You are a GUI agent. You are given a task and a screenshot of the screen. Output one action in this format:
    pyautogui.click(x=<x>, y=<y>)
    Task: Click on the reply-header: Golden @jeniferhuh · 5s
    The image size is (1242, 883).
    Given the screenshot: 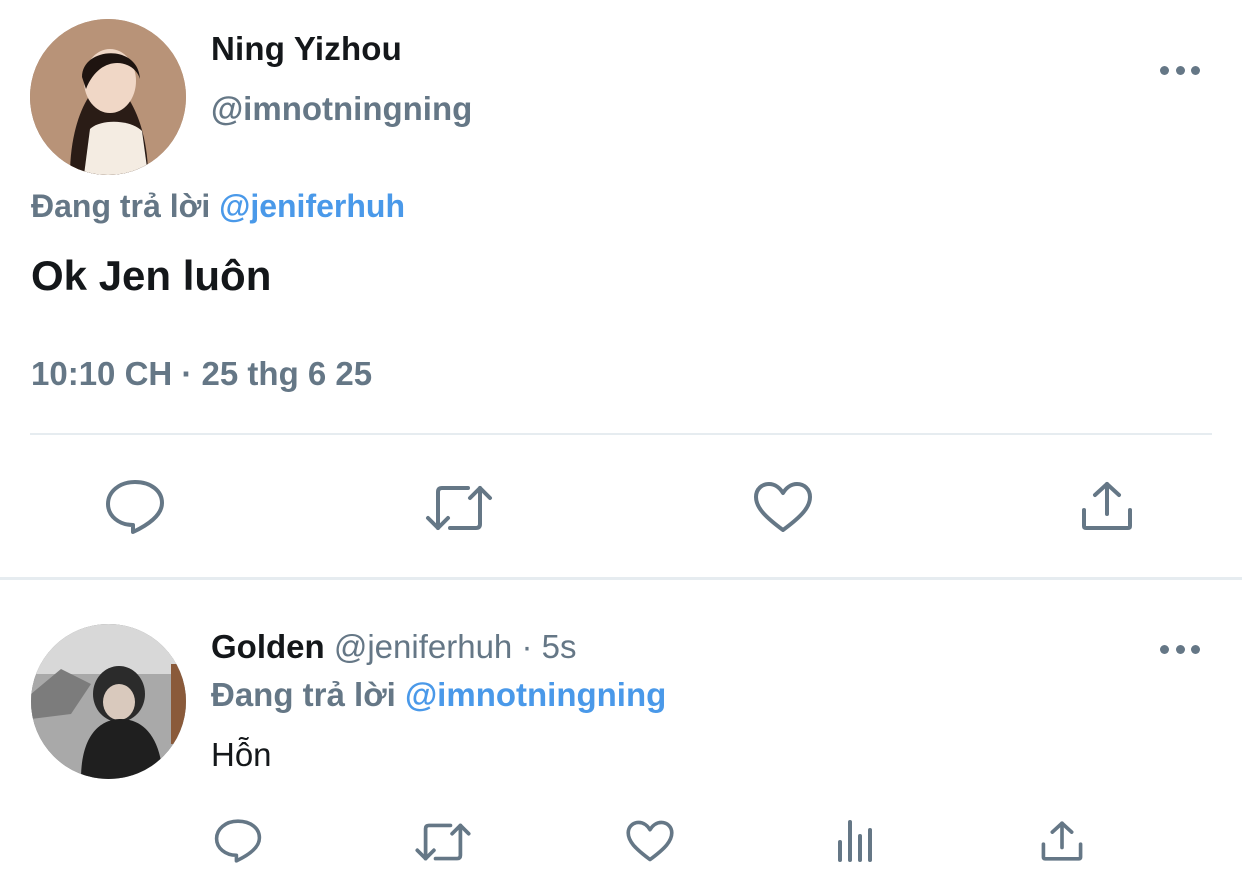 What is the action you would take?
    pyautogui.click(x=394, y=647)
    